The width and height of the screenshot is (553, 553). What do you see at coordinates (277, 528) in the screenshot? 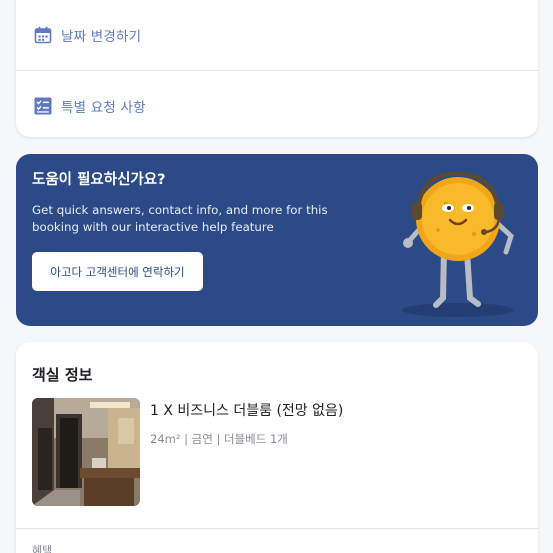
I see `divider` at bounding box center [277, 528].